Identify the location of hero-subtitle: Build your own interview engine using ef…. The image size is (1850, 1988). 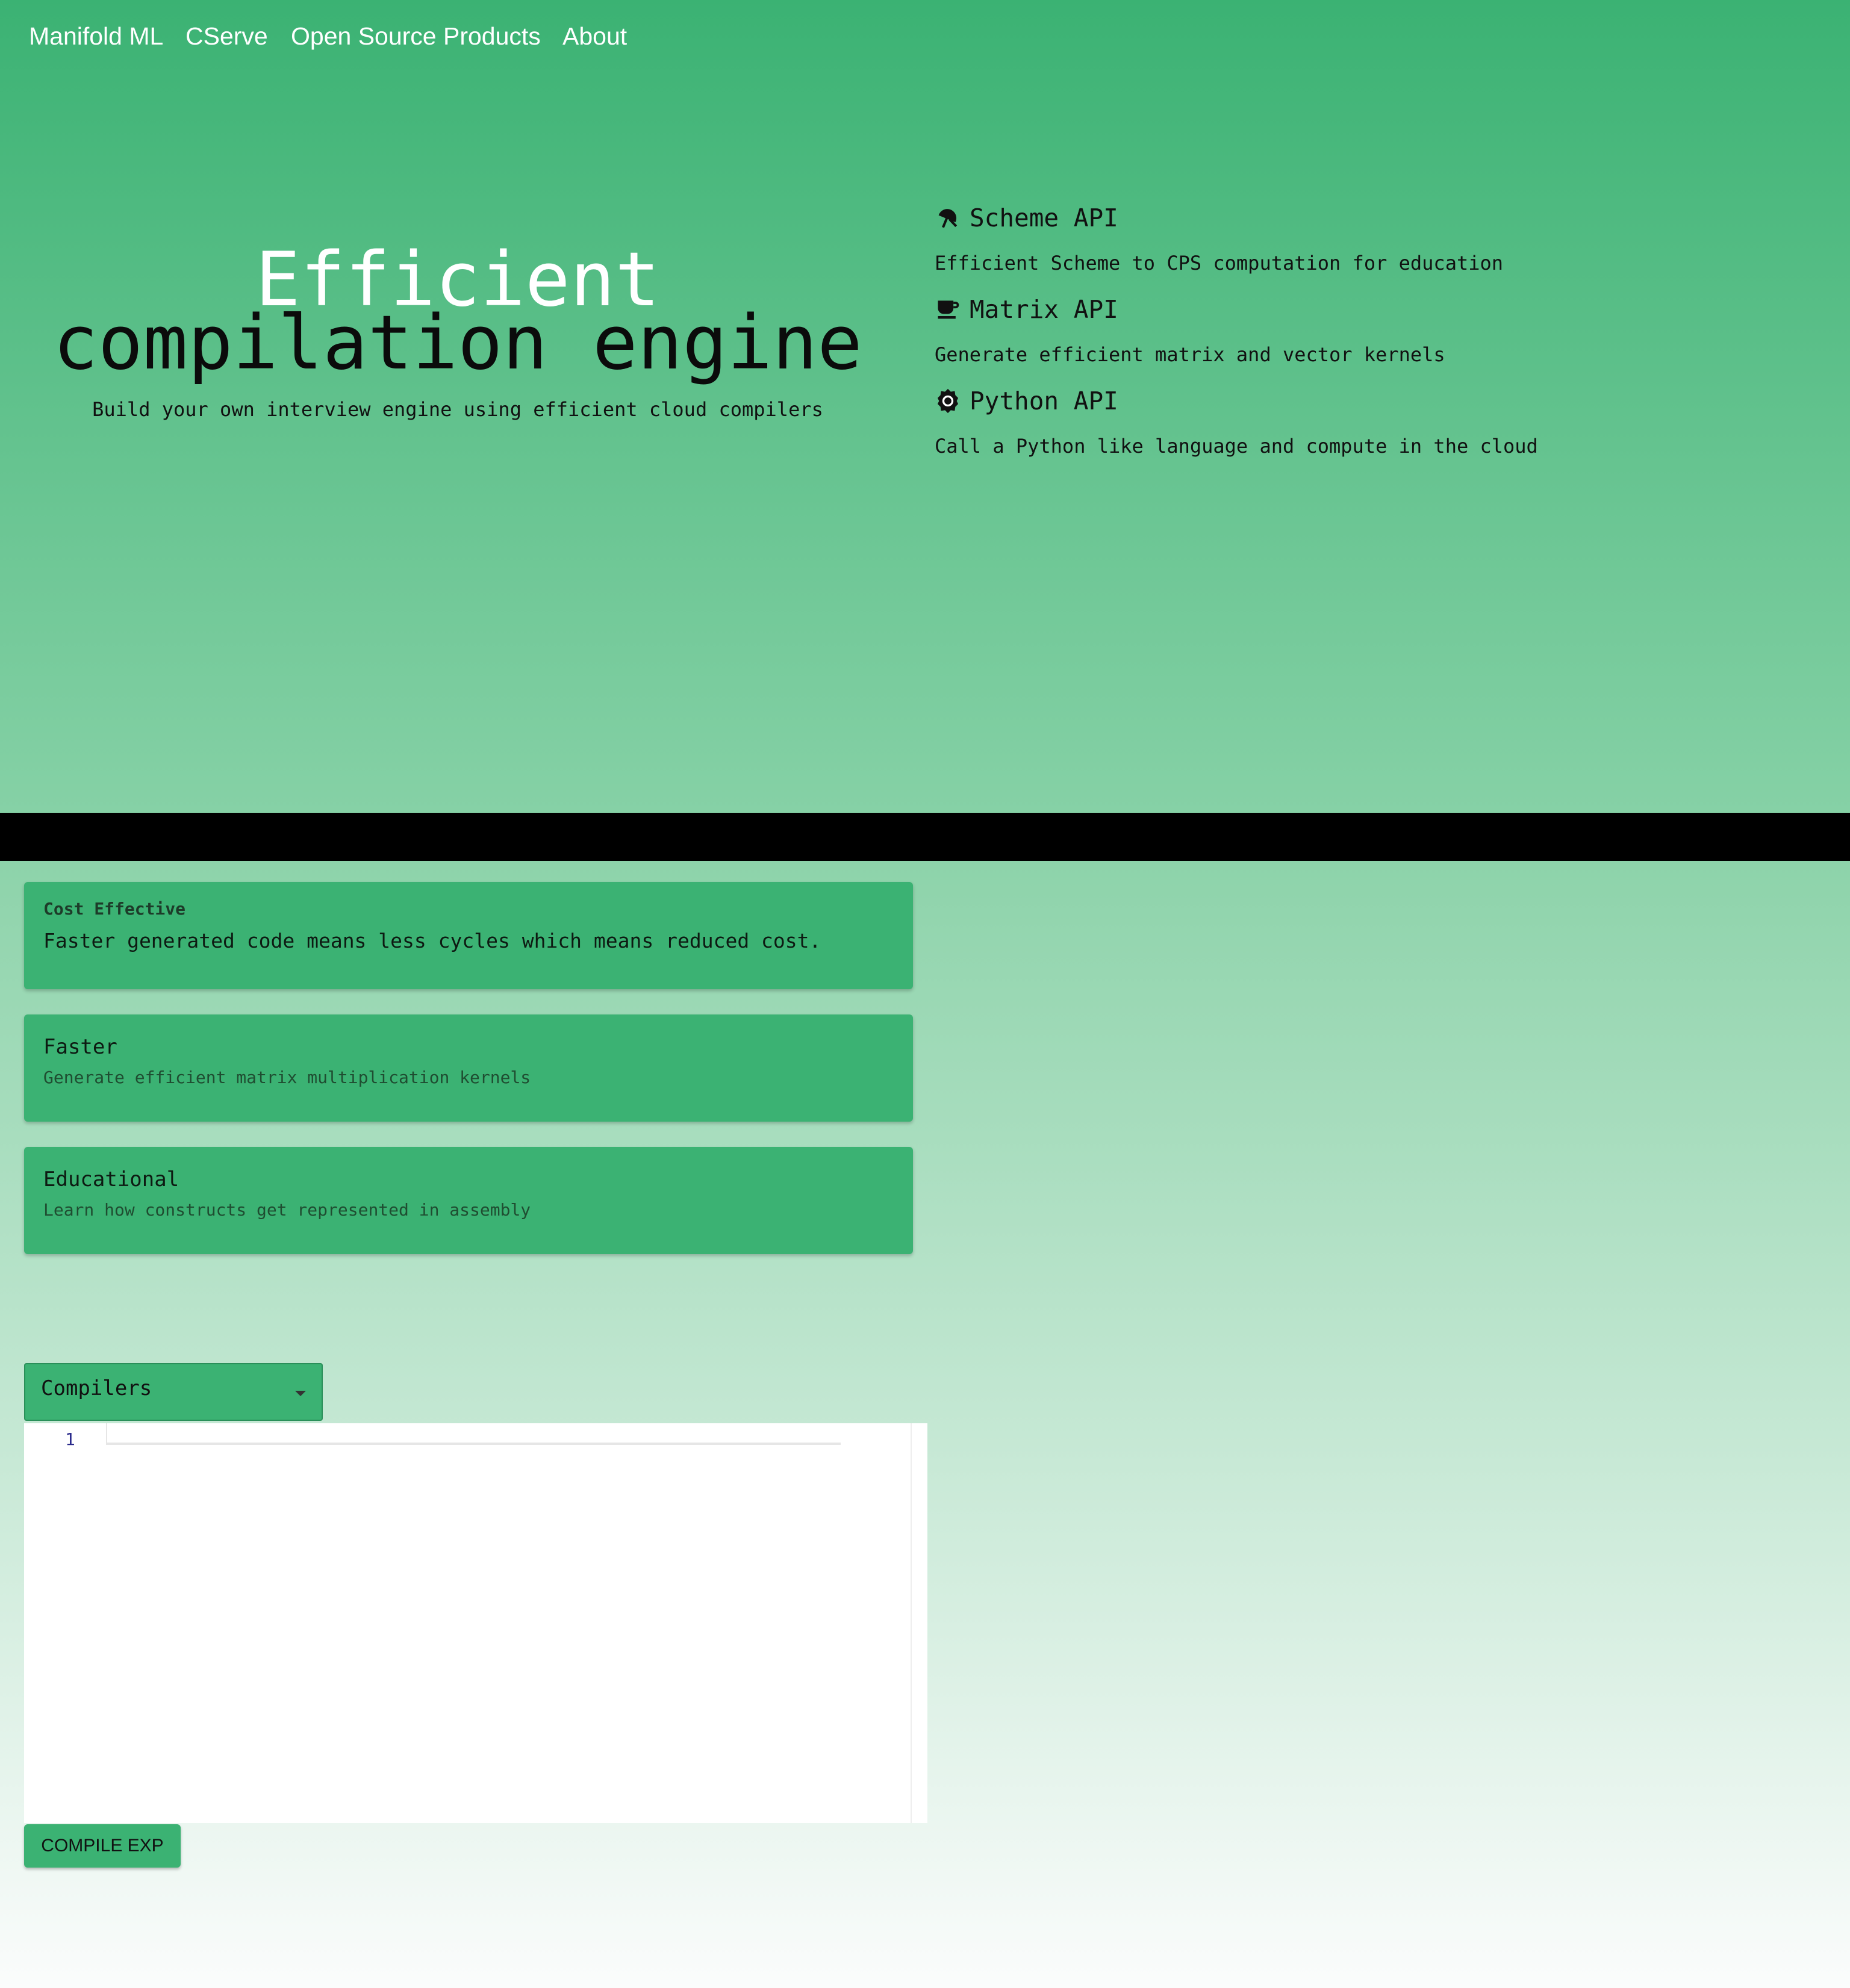
(457, 409).